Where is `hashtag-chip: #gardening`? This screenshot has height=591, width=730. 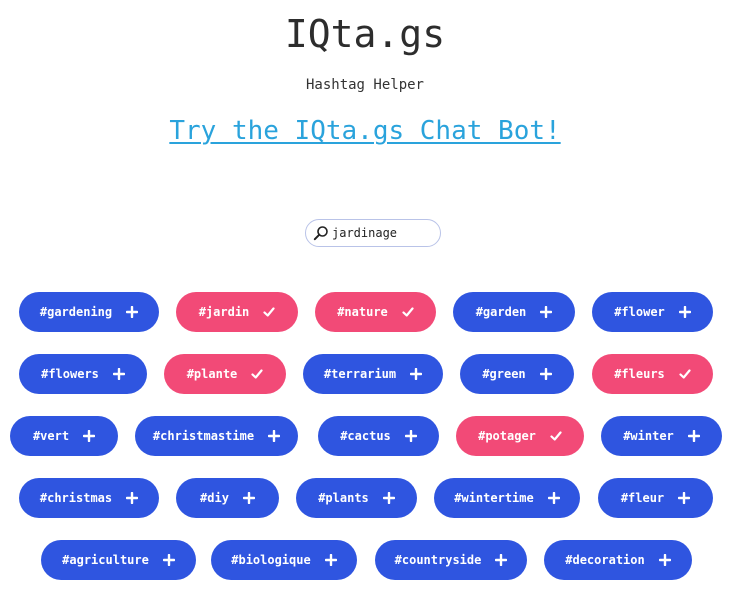 hashtag-chip: #gardening is located at coordinates (89, 312).